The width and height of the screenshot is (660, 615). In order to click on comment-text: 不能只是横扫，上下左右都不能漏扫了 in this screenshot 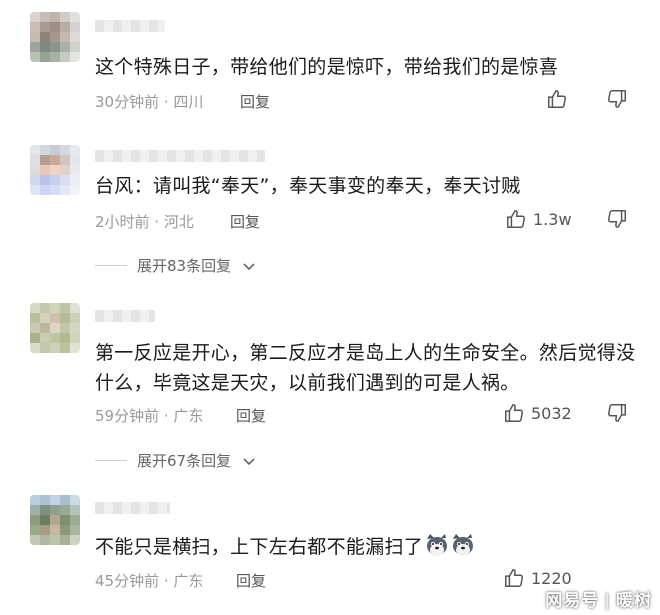, I will do `click(366, 549)`.